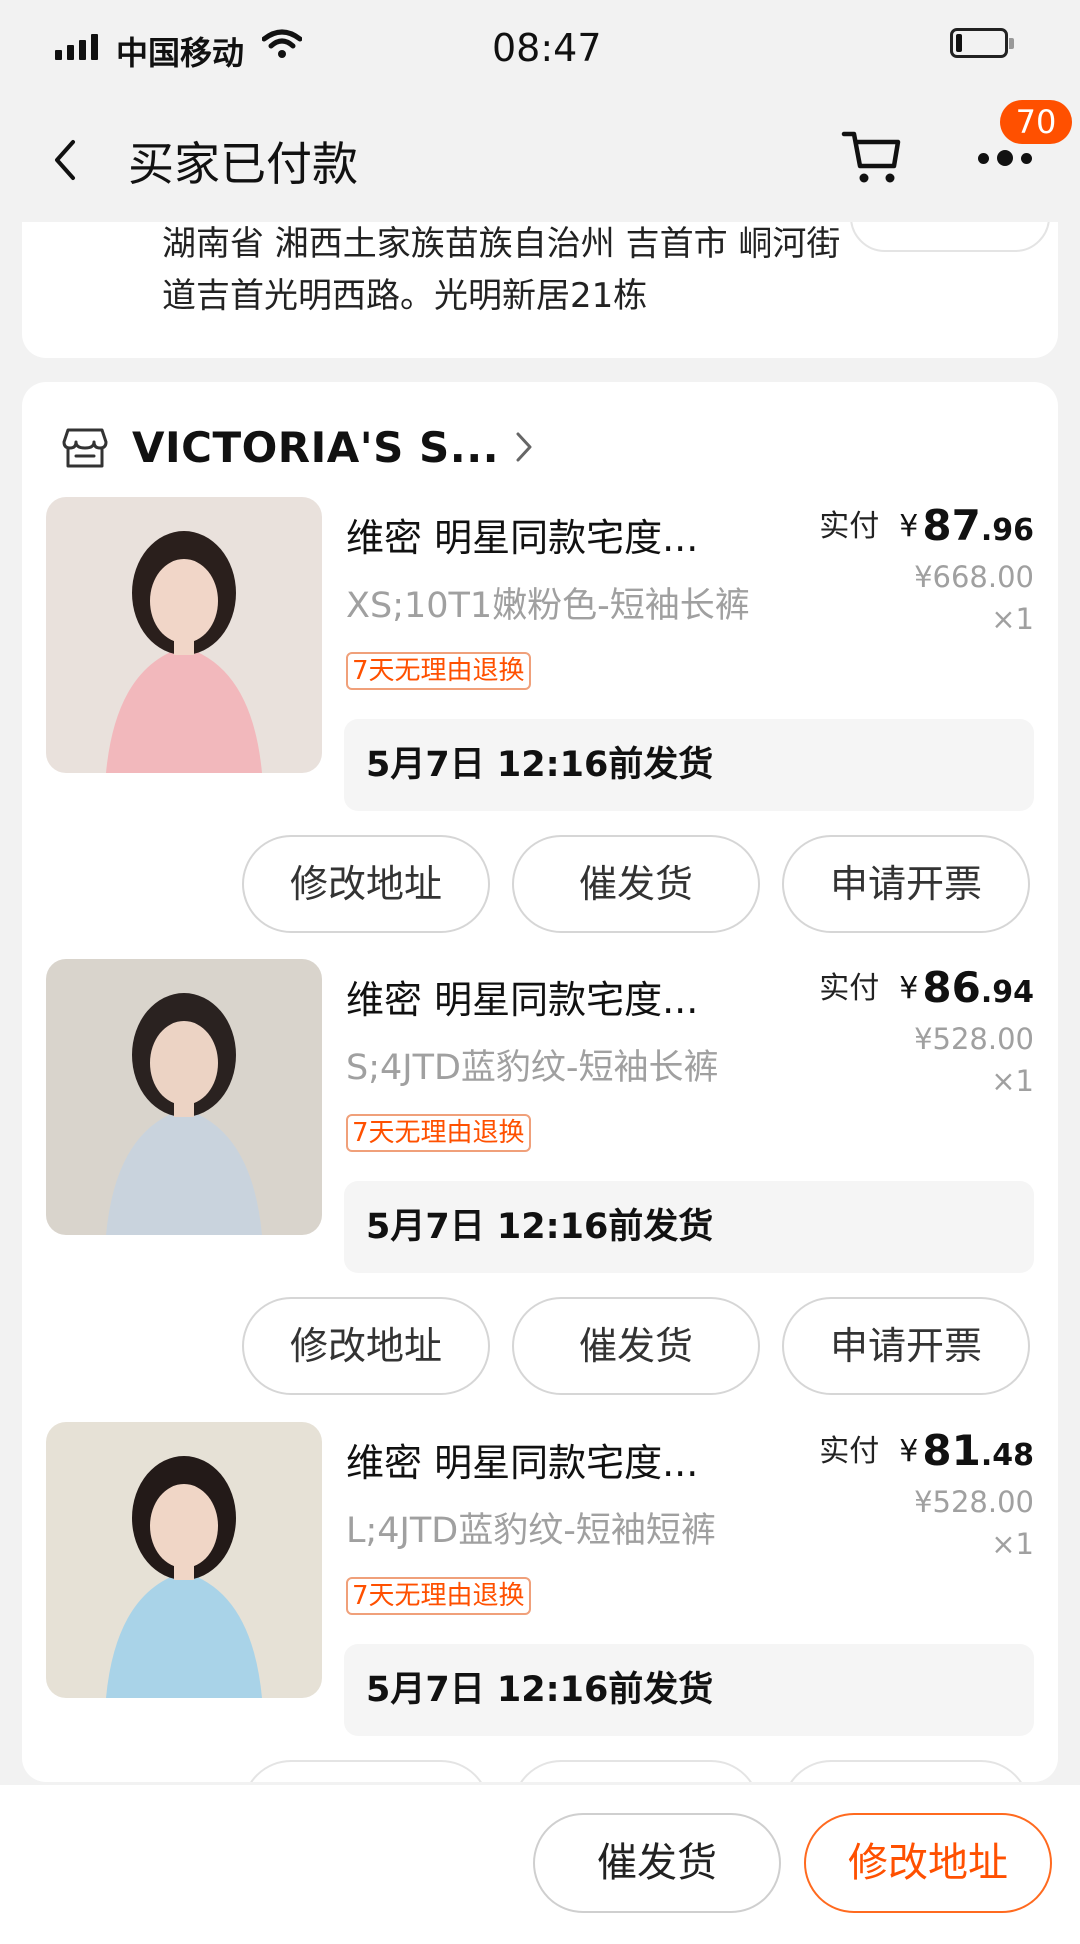  Describe the element at coordinates (982, 43) in the screenshot. I see `battery-icon` at that location.